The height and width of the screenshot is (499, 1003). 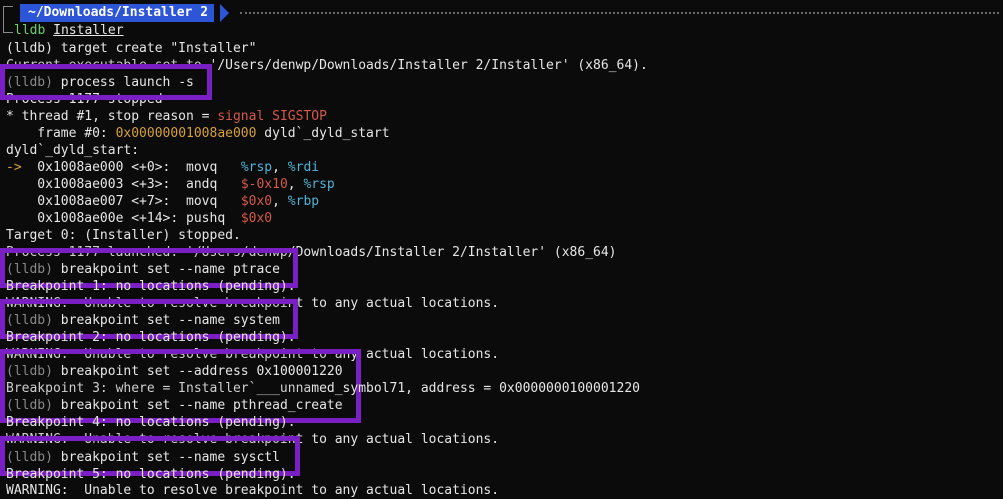 What do you see at coordinates (73, 150) in the screenshot?
I see `output-line: dyld`_dyld_start:` at bounding box center [73, 150].